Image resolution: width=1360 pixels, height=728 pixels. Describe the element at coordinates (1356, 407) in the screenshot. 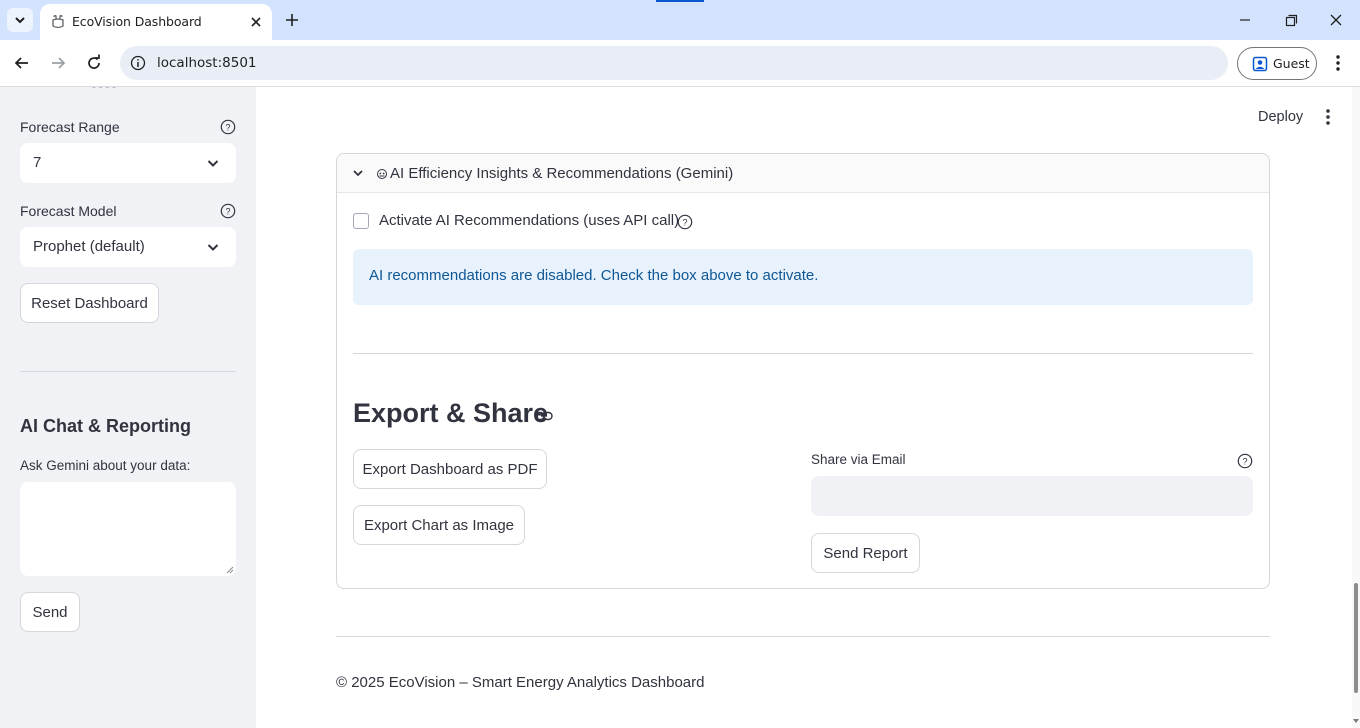

I see `page-scrollbar` at that location.